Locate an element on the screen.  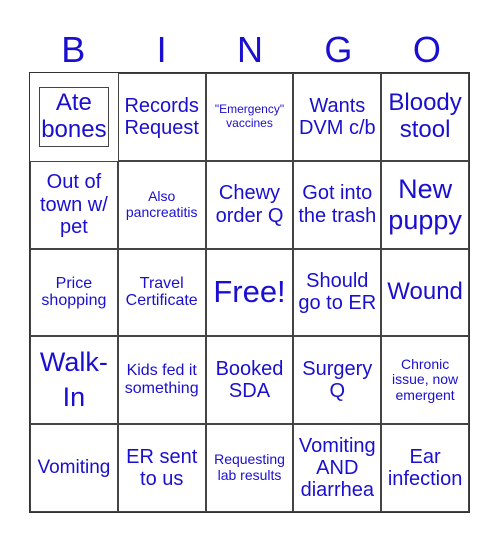
bingo-header: B I N G O is located at coordinates (250, 50).